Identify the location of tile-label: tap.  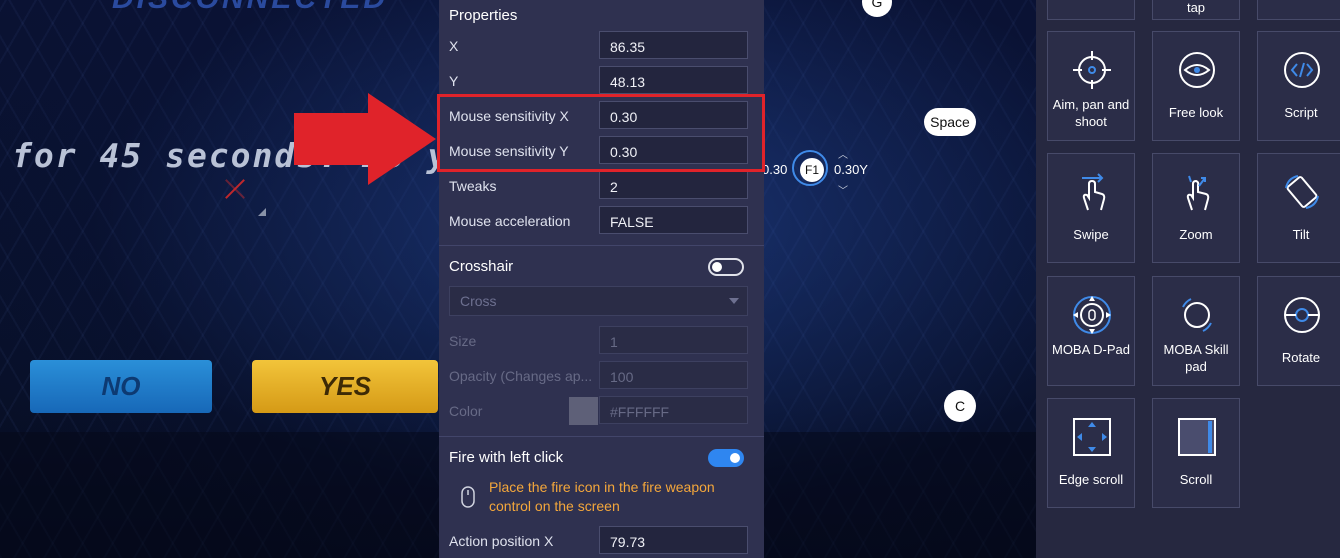
(1196, 7).